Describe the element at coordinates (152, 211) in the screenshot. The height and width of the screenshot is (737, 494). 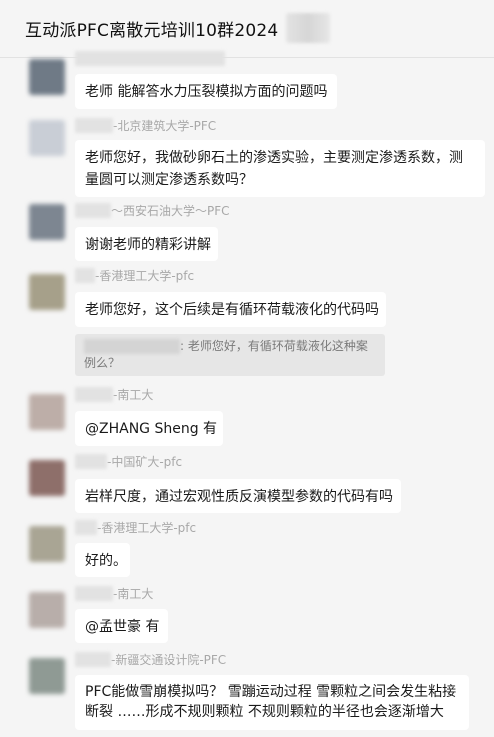
I see `sender-name: ～西安石油大学～PFC` at that location.